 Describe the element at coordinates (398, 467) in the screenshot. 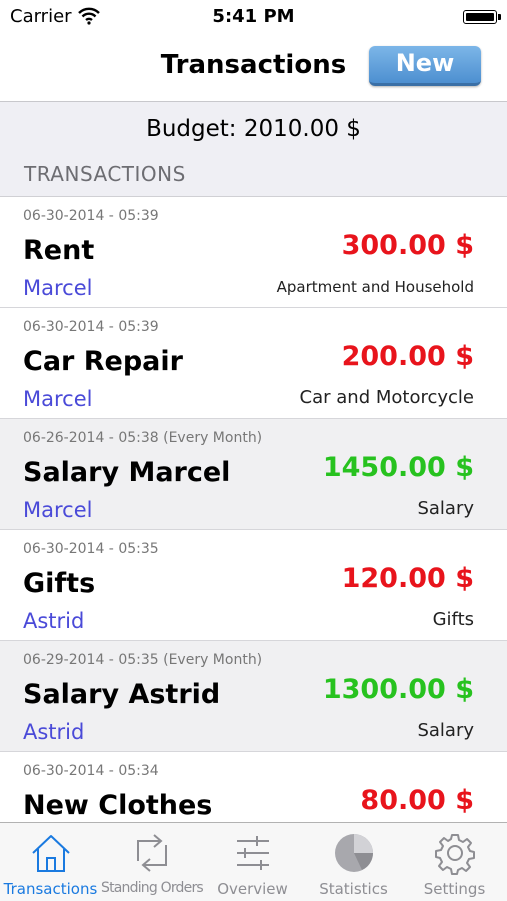

I see `transaction-amount: 1450.00 $` at that location.